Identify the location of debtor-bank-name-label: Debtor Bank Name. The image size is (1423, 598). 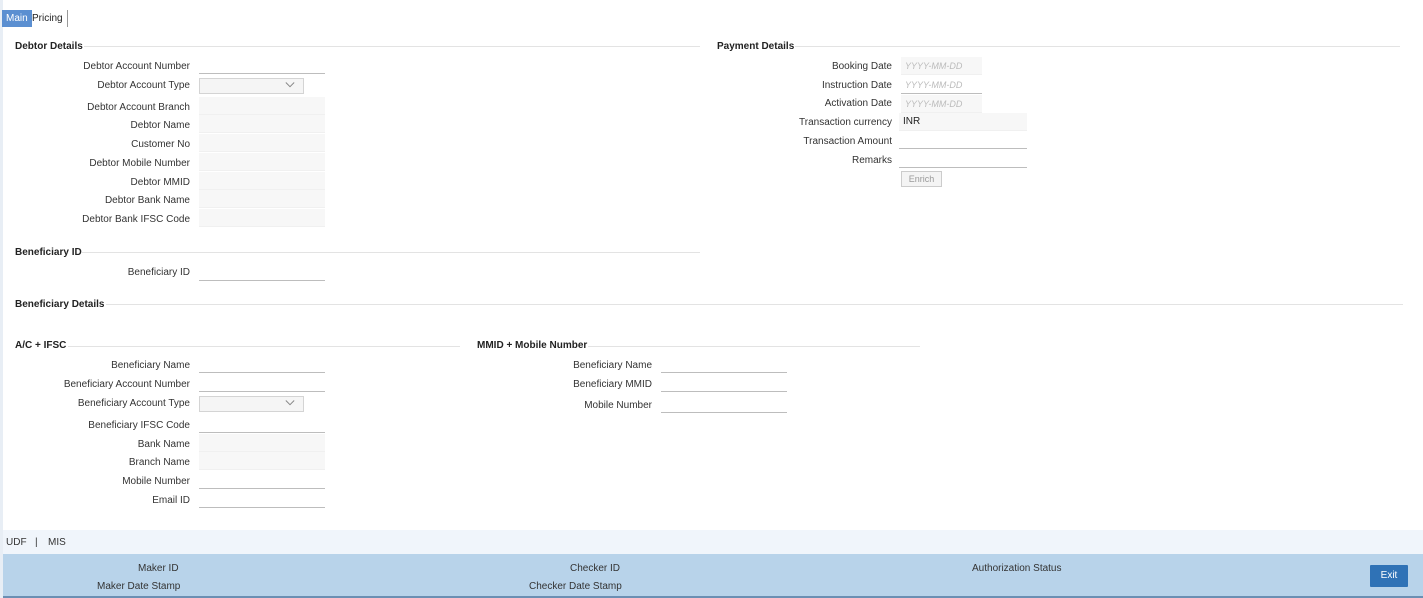
(147, 200).